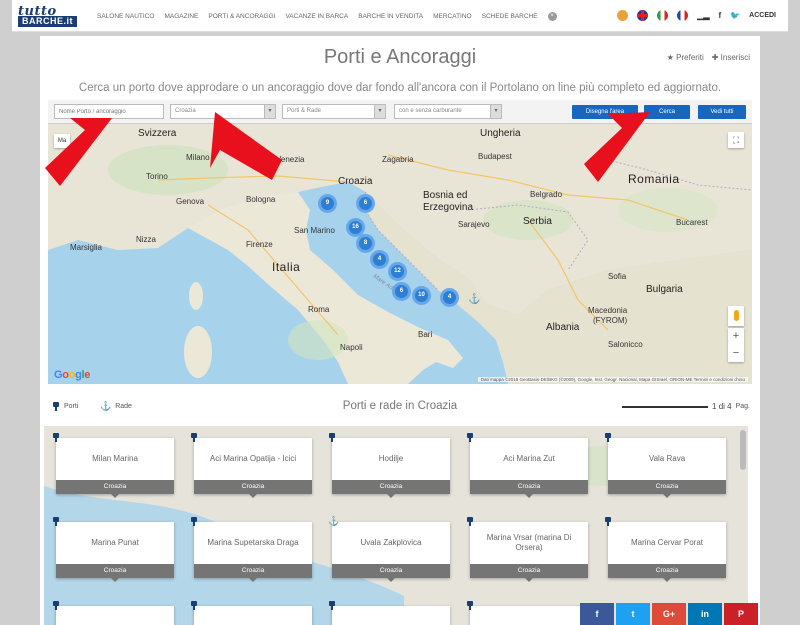  I want to click on map-type-button: Ma, so click(62, 141).